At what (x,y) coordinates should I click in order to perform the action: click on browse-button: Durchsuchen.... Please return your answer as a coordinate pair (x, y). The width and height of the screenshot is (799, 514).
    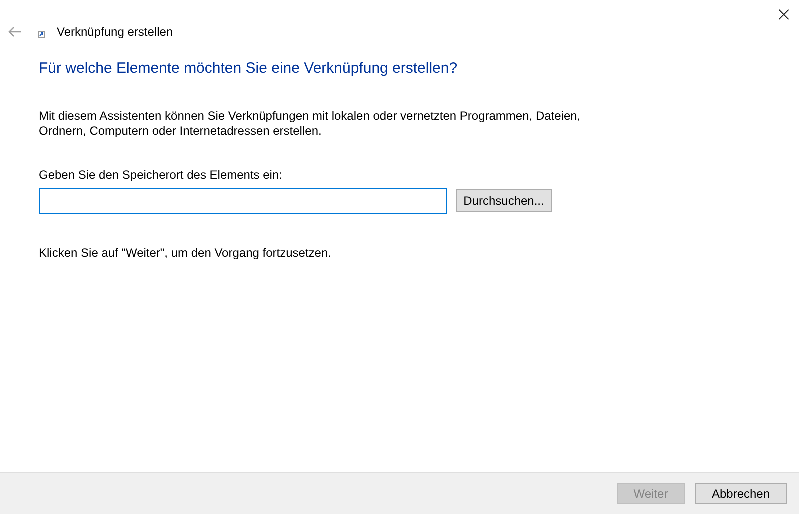
    Looking at the image, I should click on (504, 200).